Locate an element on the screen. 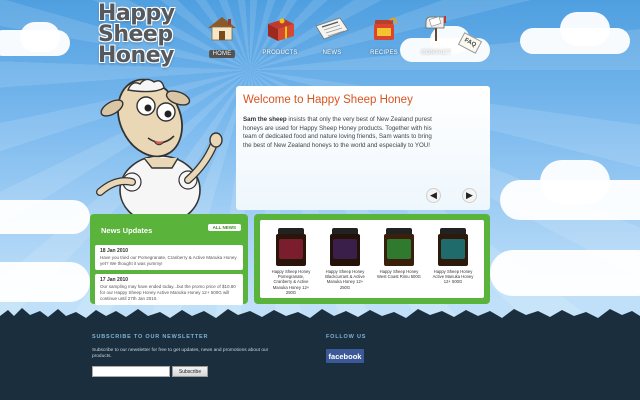  nav-news: NEWS is located at coordinates (332, 39).